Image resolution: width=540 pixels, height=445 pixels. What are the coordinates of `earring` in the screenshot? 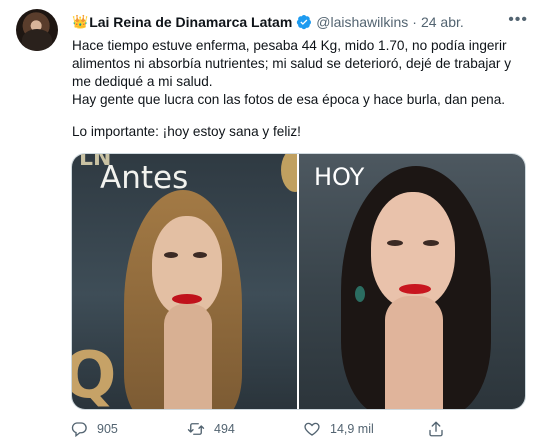 It's located at (360, 294).